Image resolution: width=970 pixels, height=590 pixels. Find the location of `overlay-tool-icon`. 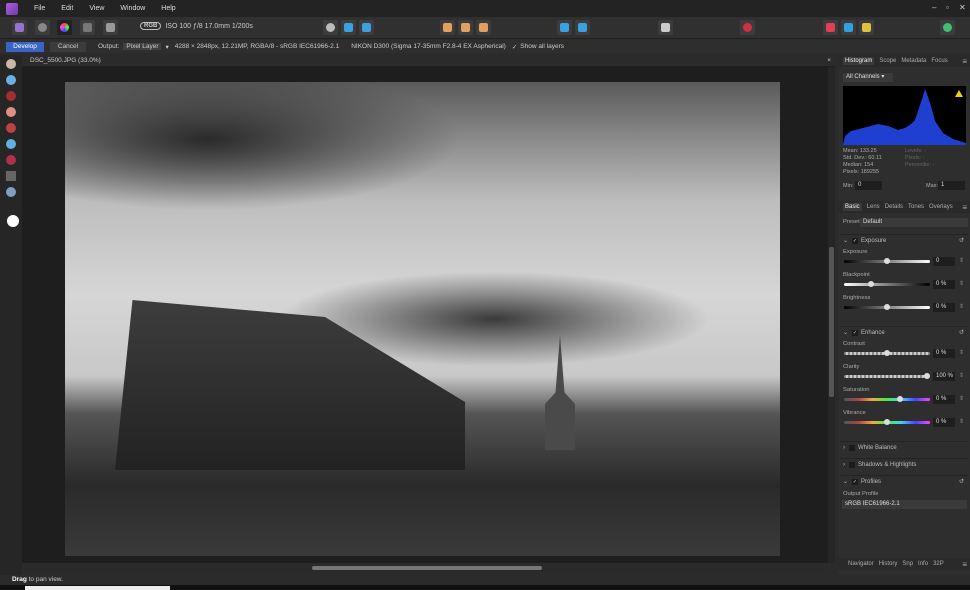

overlay-tool-icon is located at coordinates (483, 27).